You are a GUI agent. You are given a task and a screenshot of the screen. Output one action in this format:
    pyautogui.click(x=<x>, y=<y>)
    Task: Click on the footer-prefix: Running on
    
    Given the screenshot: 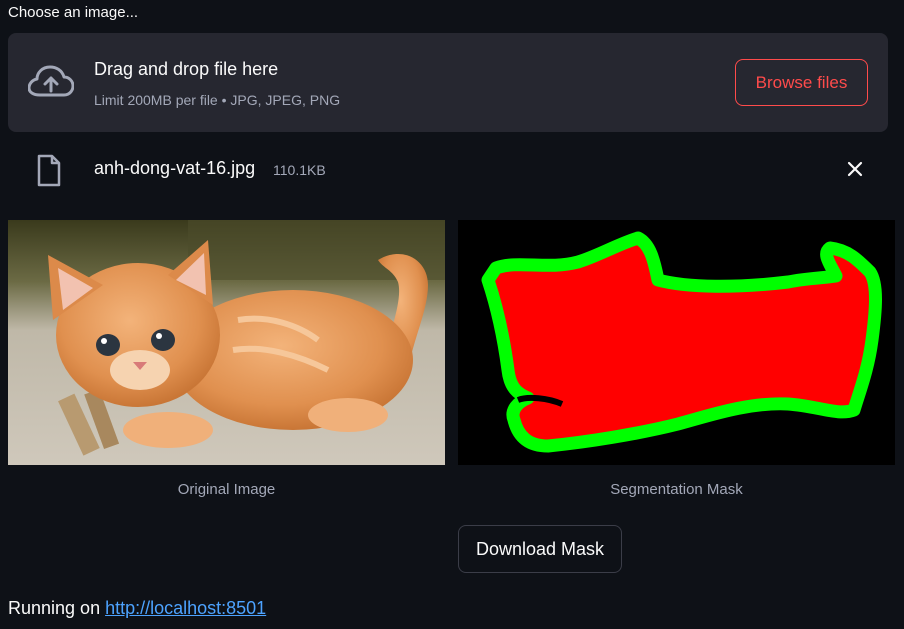 What is the action you would take?
    pyautogui.click(x=57, y=608)
    